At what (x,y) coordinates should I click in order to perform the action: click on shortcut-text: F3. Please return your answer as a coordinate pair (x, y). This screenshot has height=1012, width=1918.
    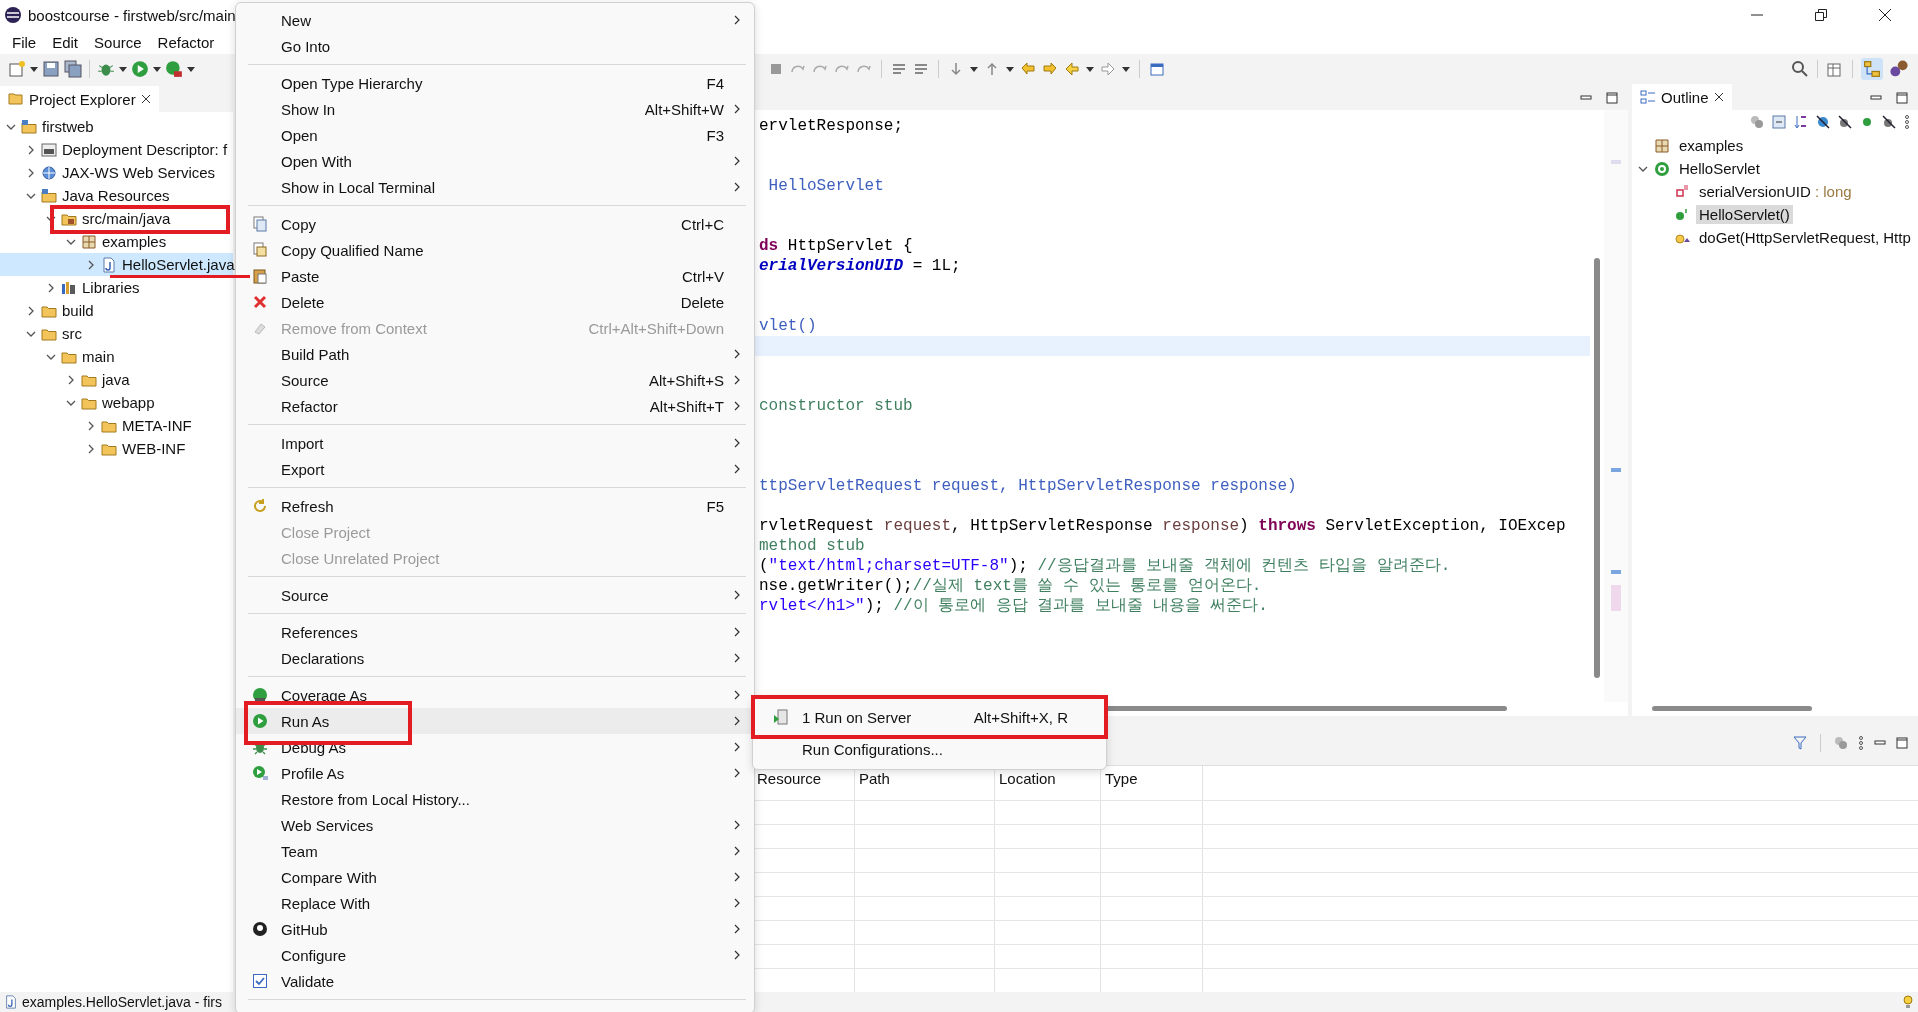
    Looking at the image, I should click on (715, 135).